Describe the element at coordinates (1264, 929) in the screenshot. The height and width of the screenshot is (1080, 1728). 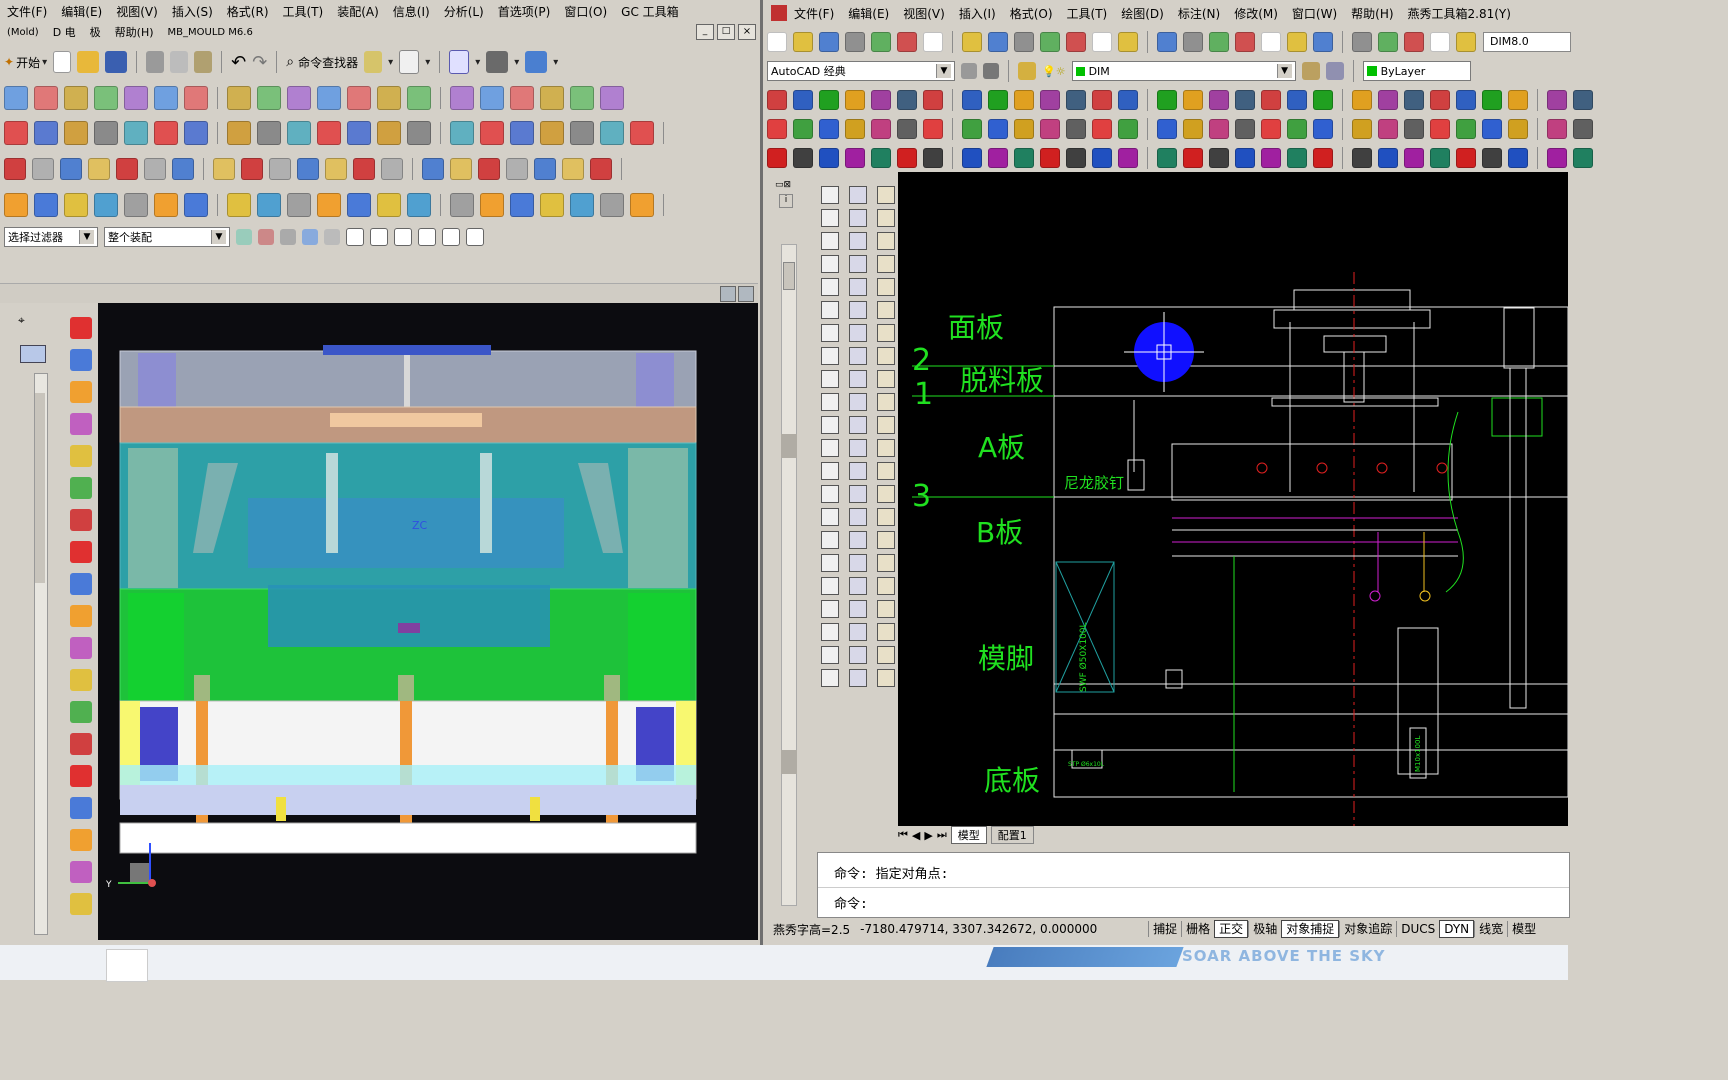
I see `polar-toggle: 极轴` at that location.